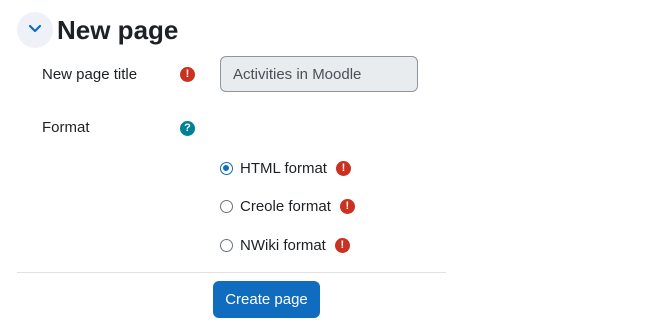  I want to click on format-option-label: NWiki format, so click(283, 245).